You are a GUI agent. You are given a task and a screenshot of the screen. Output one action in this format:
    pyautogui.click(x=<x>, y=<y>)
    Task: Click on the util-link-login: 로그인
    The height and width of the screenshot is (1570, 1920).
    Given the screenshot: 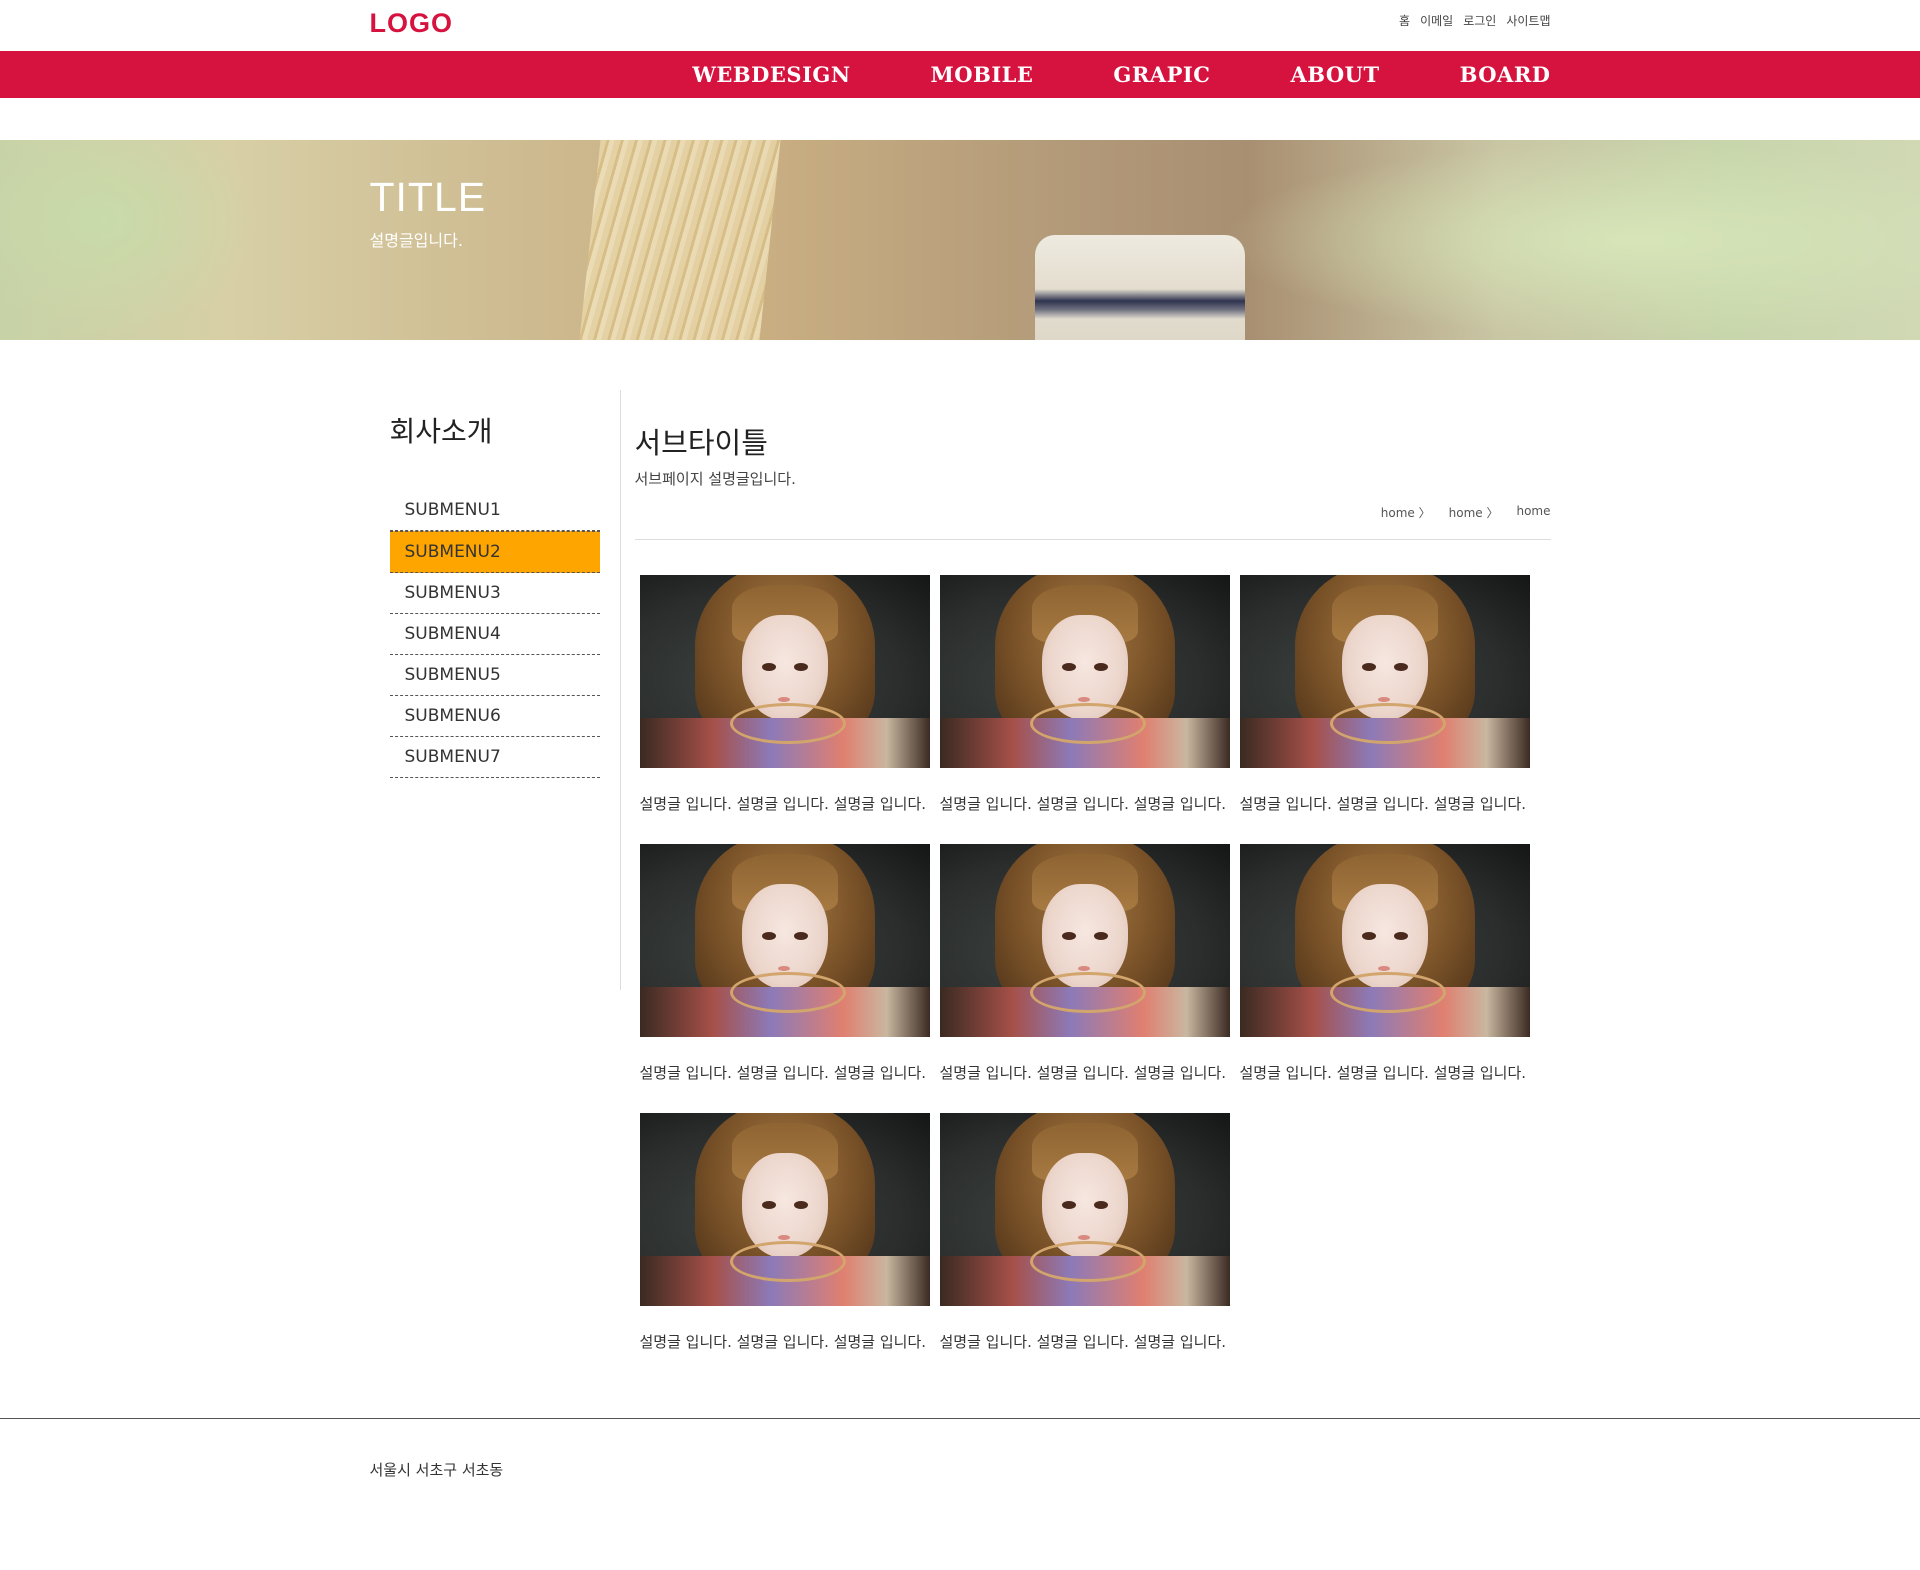 What is the action you would take?
    pyautogui.click(x=1479, y=20)
    